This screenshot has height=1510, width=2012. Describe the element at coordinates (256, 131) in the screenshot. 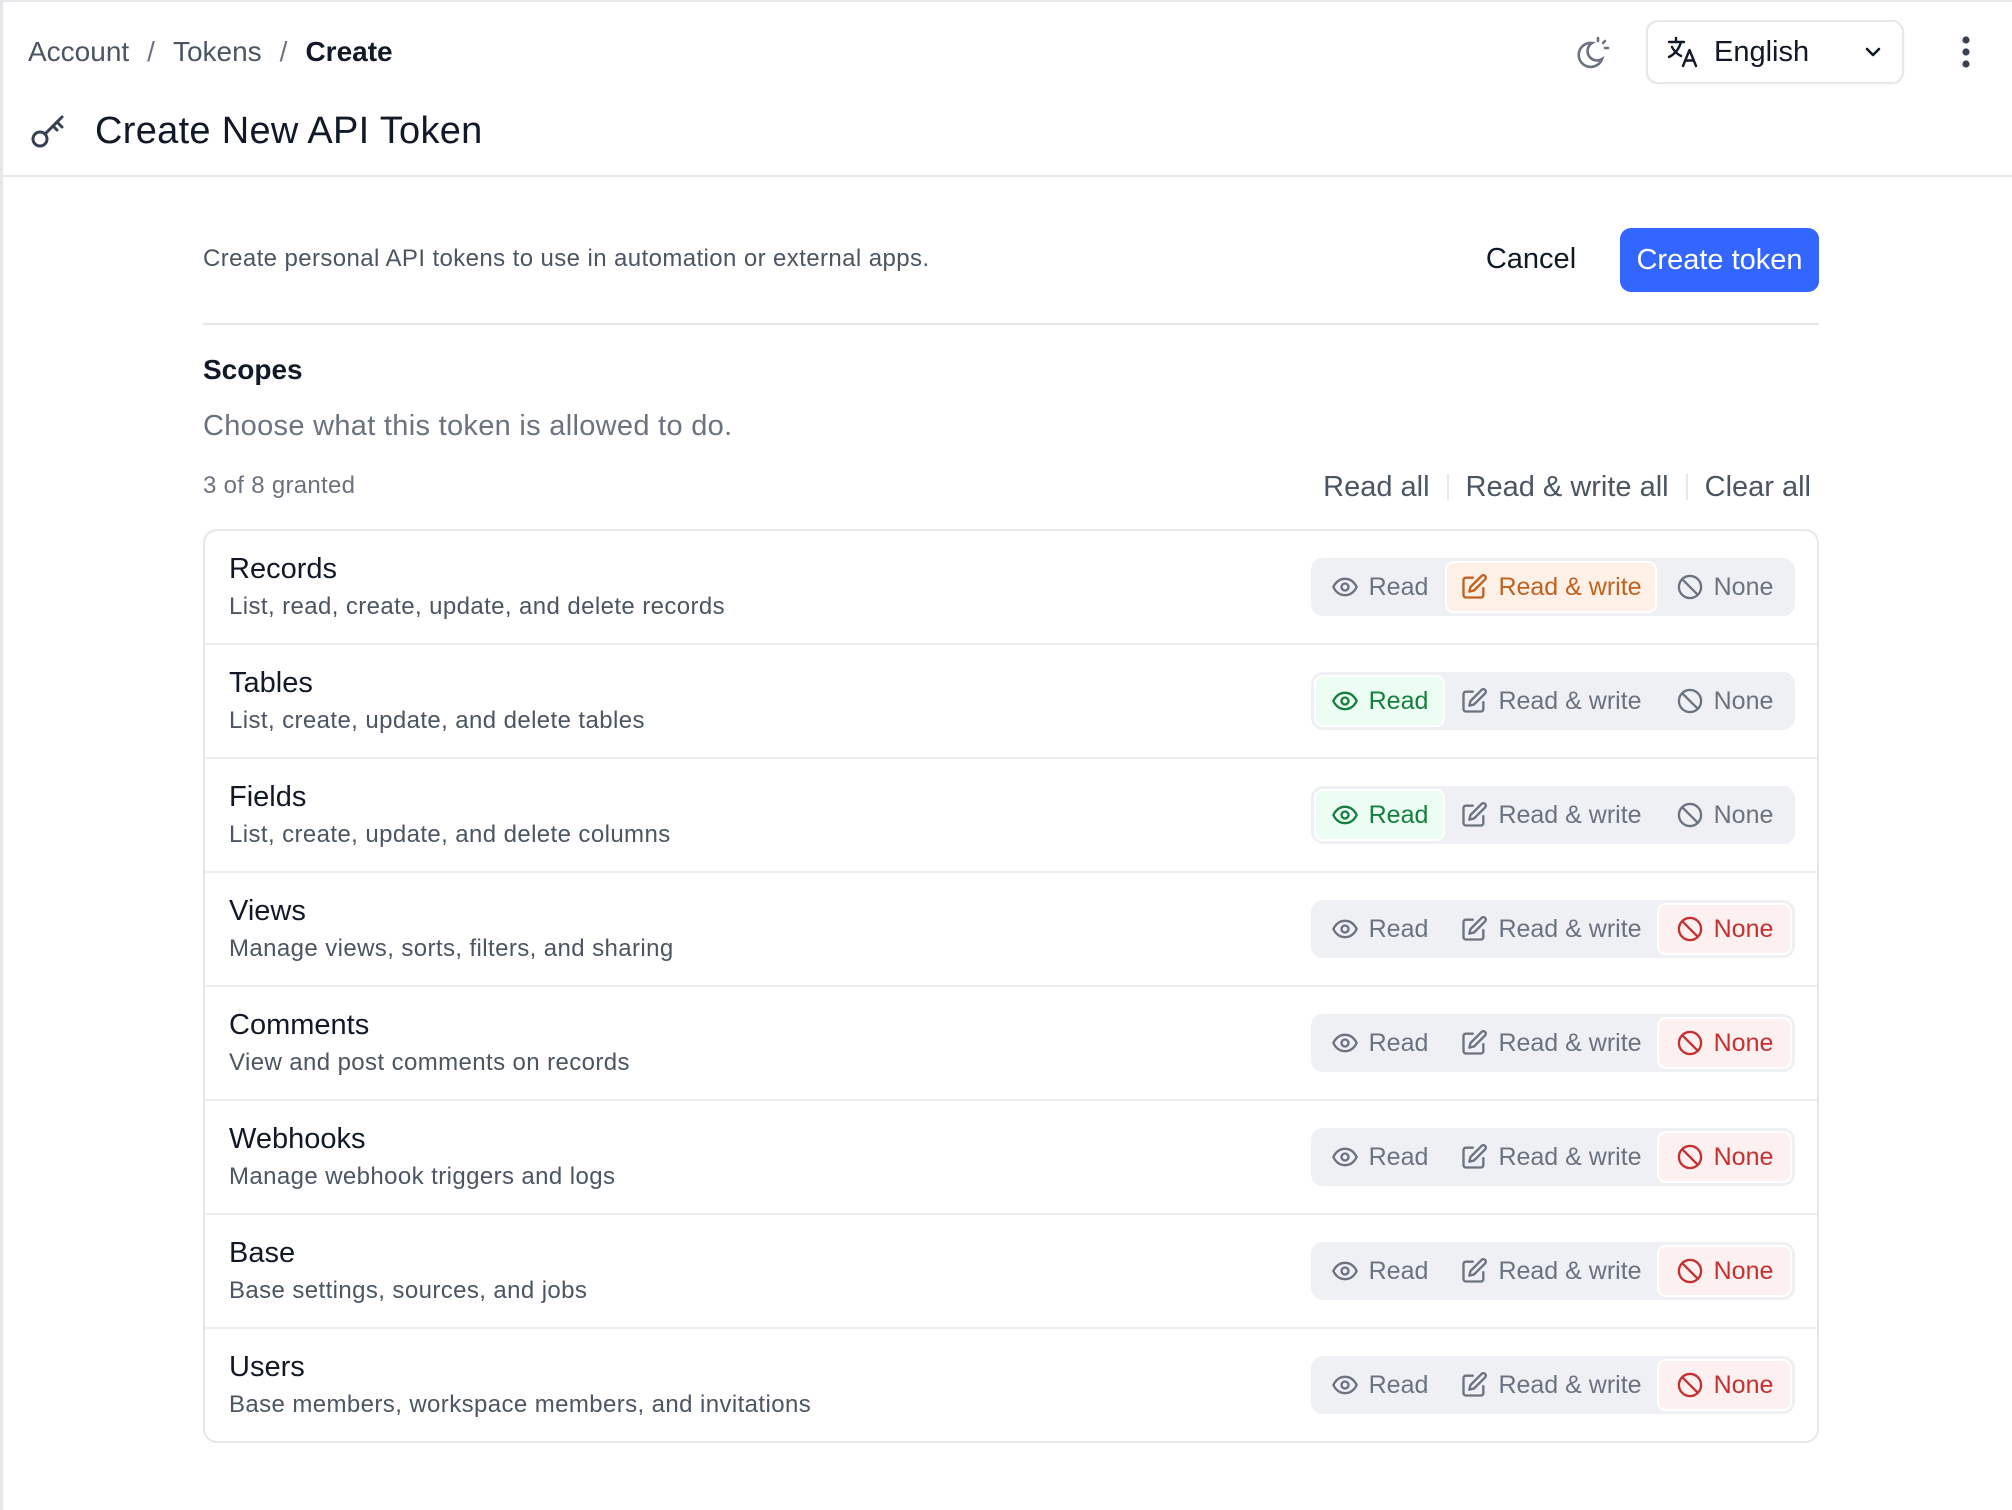

I see `title-row: Create New API Token` at that location.